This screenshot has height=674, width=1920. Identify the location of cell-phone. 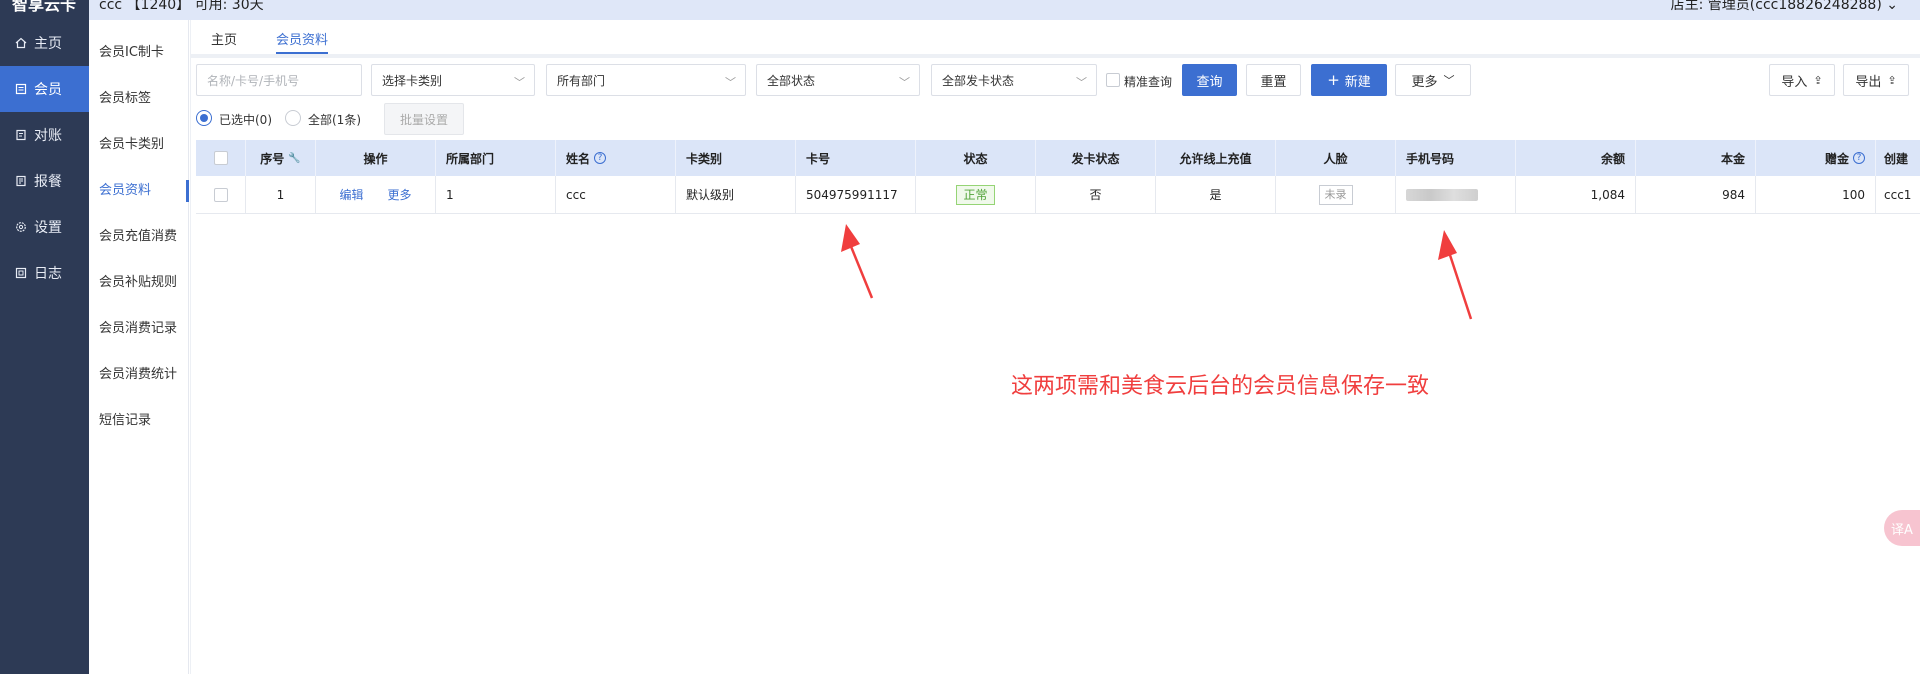
(1456, 194).